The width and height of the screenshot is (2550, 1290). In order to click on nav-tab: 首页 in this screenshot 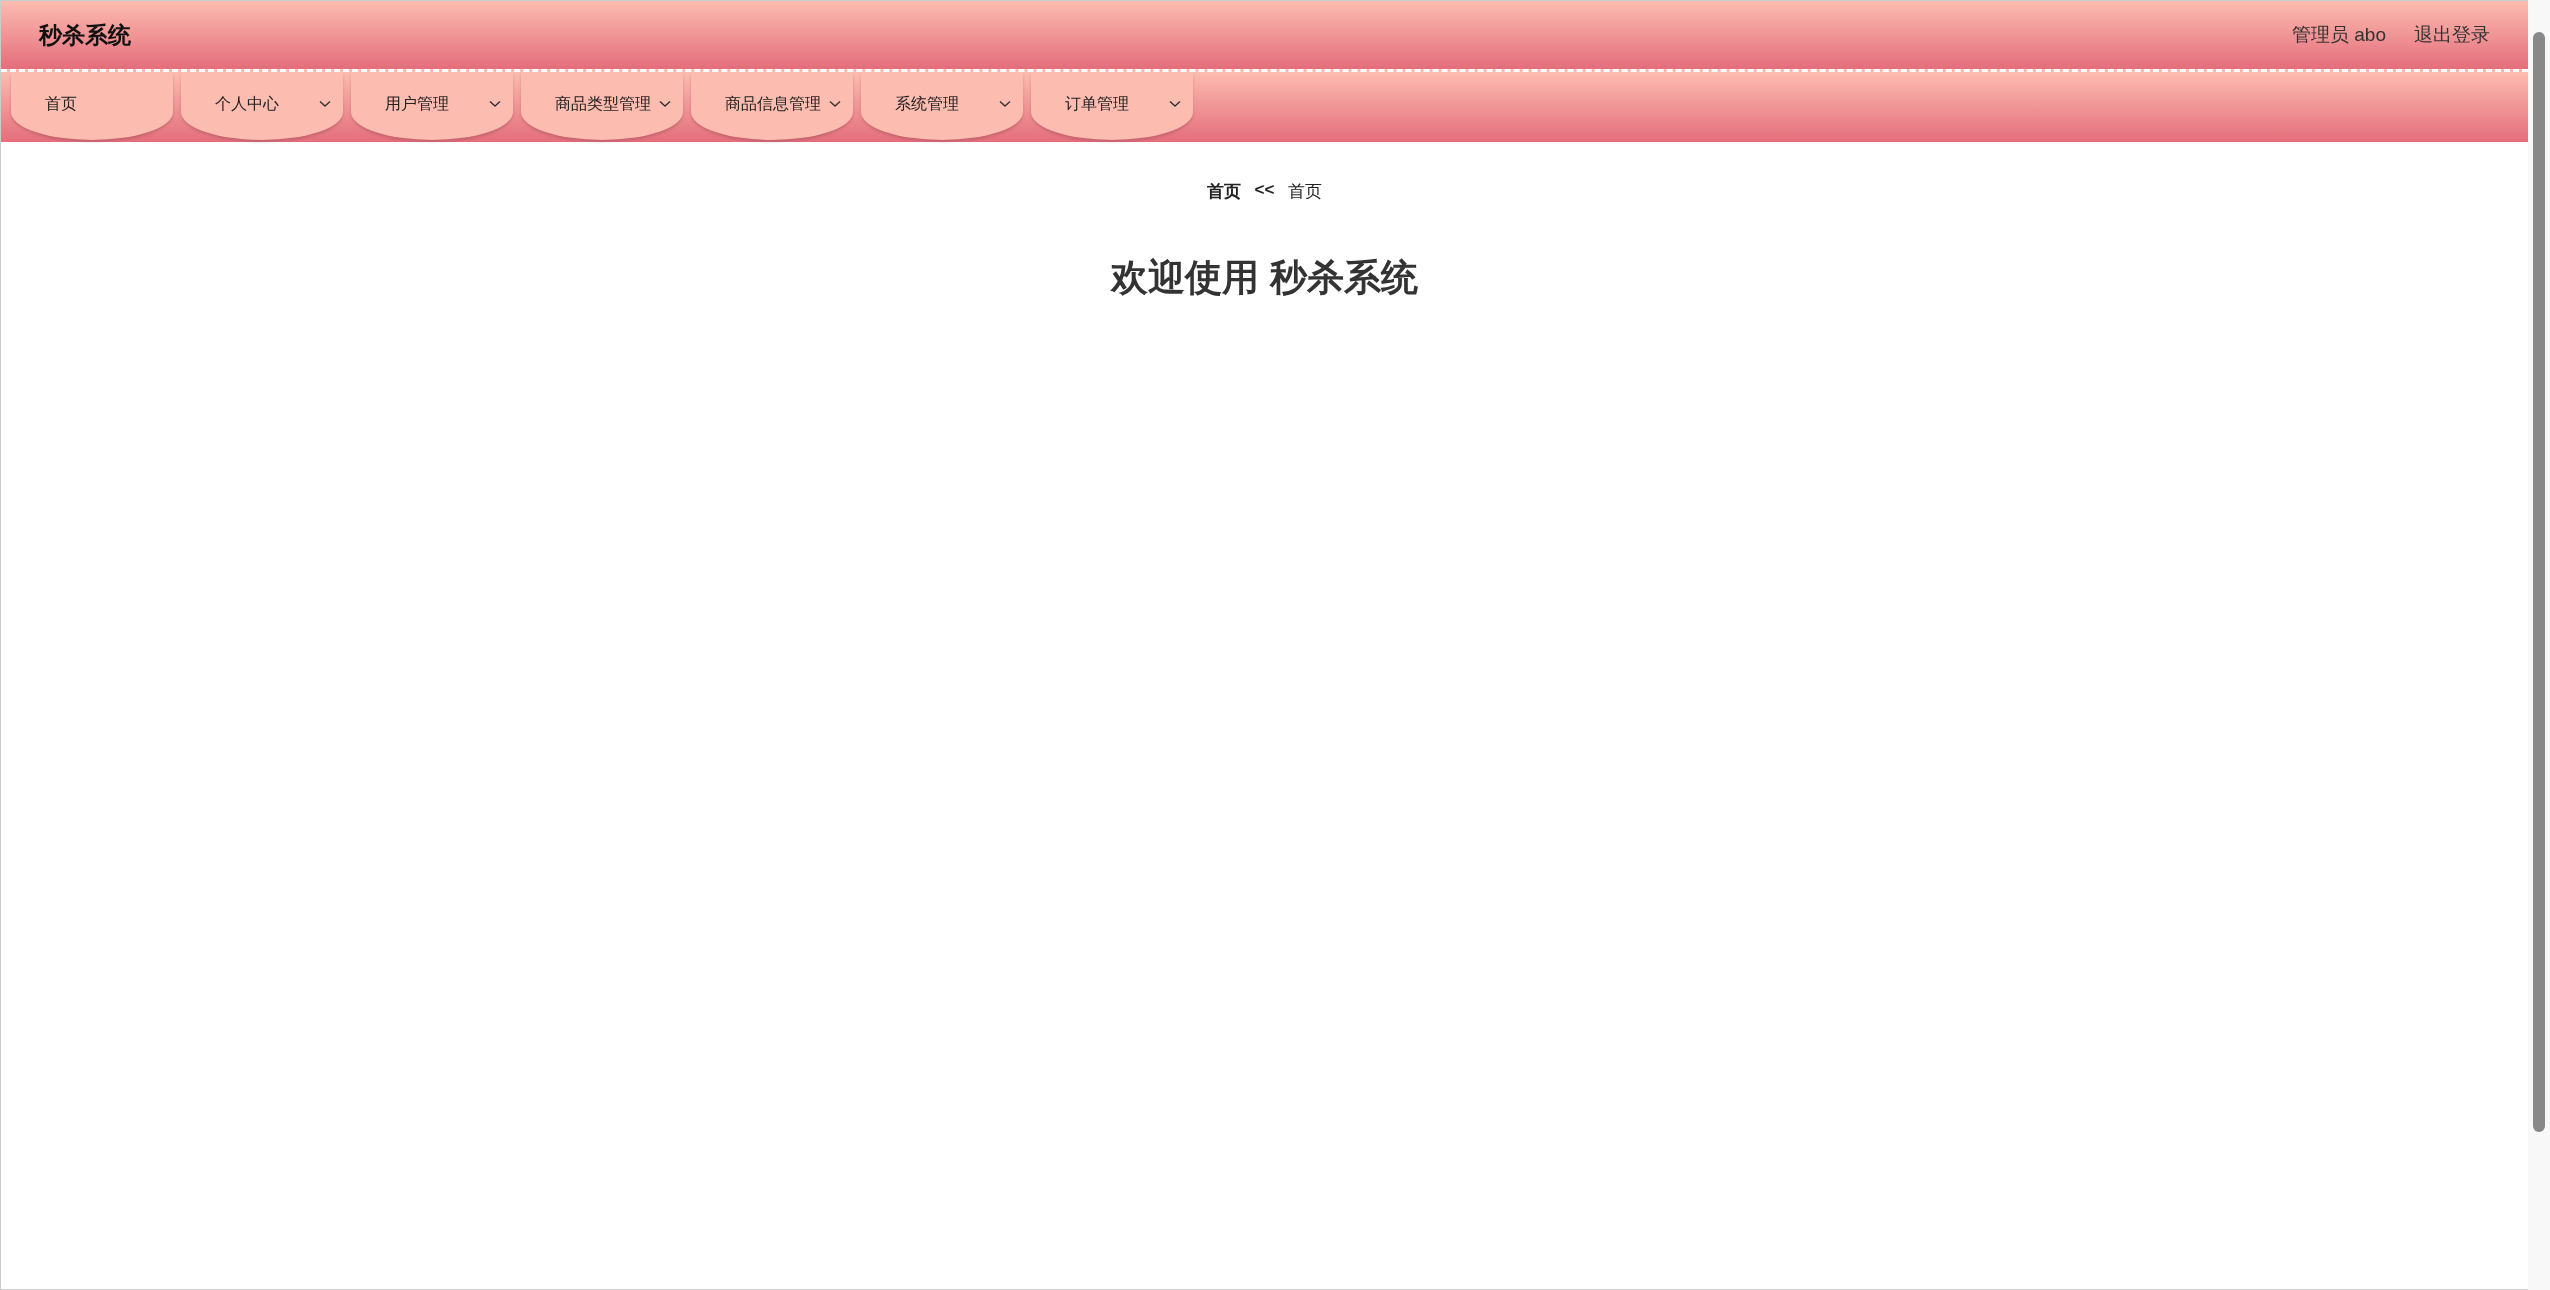, I will do `click(92, 106)`.